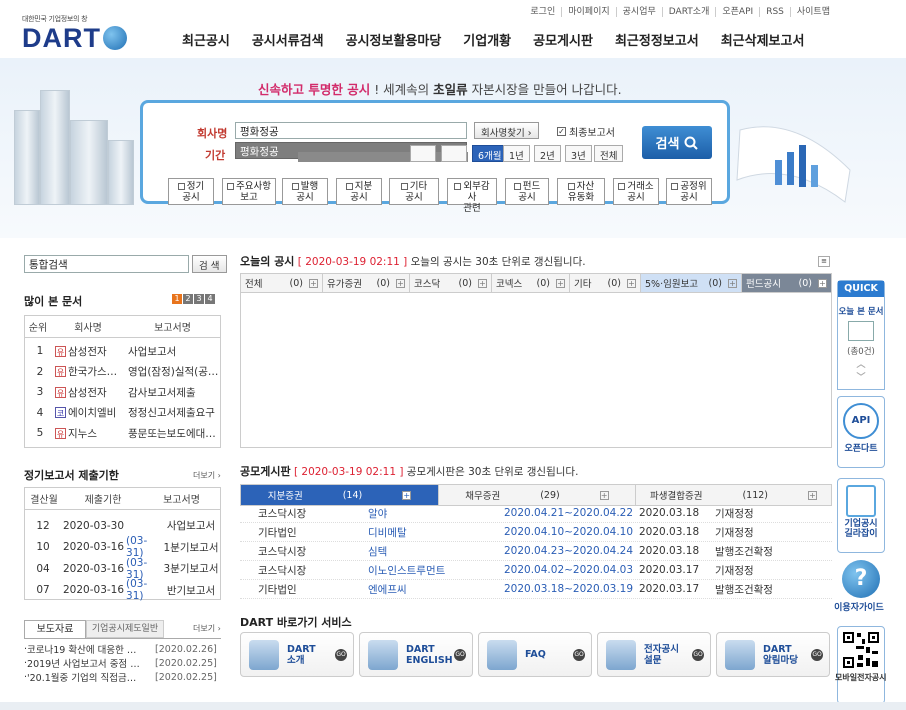 The height and width of the screenshot is (710, 906). I want to click on nav-filing-search: 공시서류검색, so click(288, 39).